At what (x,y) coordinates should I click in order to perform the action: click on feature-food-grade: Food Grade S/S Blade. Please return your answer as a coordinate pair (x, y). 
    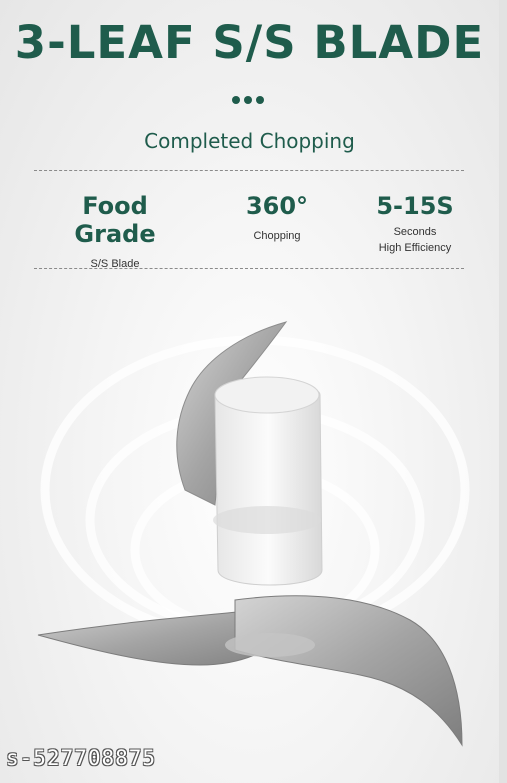
    Looking at the image, I should click on (115, 232).